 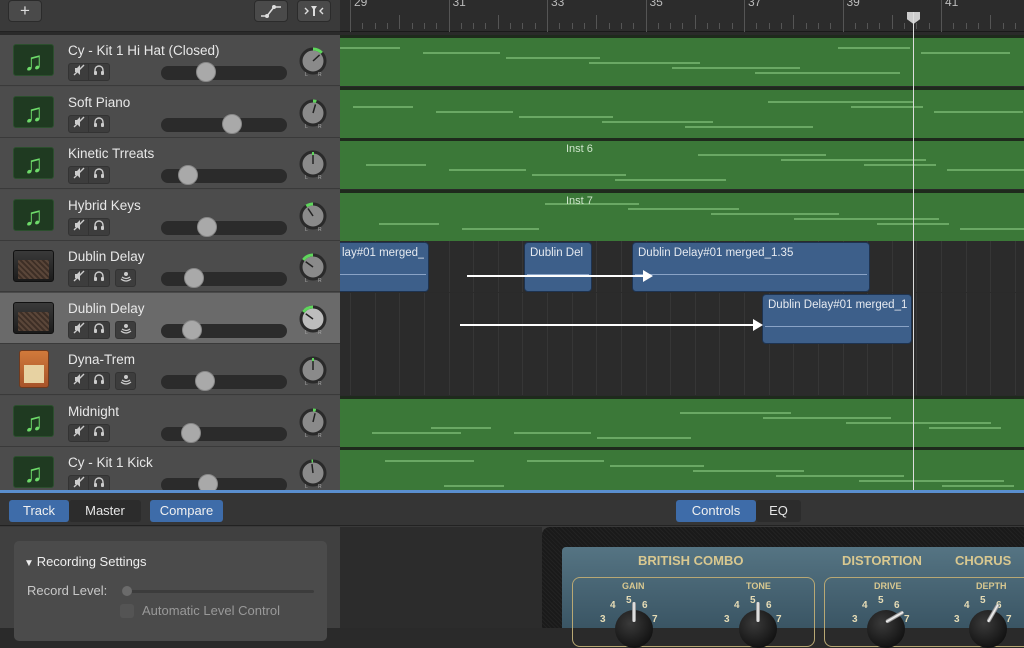 What do you see at coordinates (85, 561) in the screenshot?
I see `recording-settings-disclosure: ▼ Recording Settings` at bounding box center [85, 561].